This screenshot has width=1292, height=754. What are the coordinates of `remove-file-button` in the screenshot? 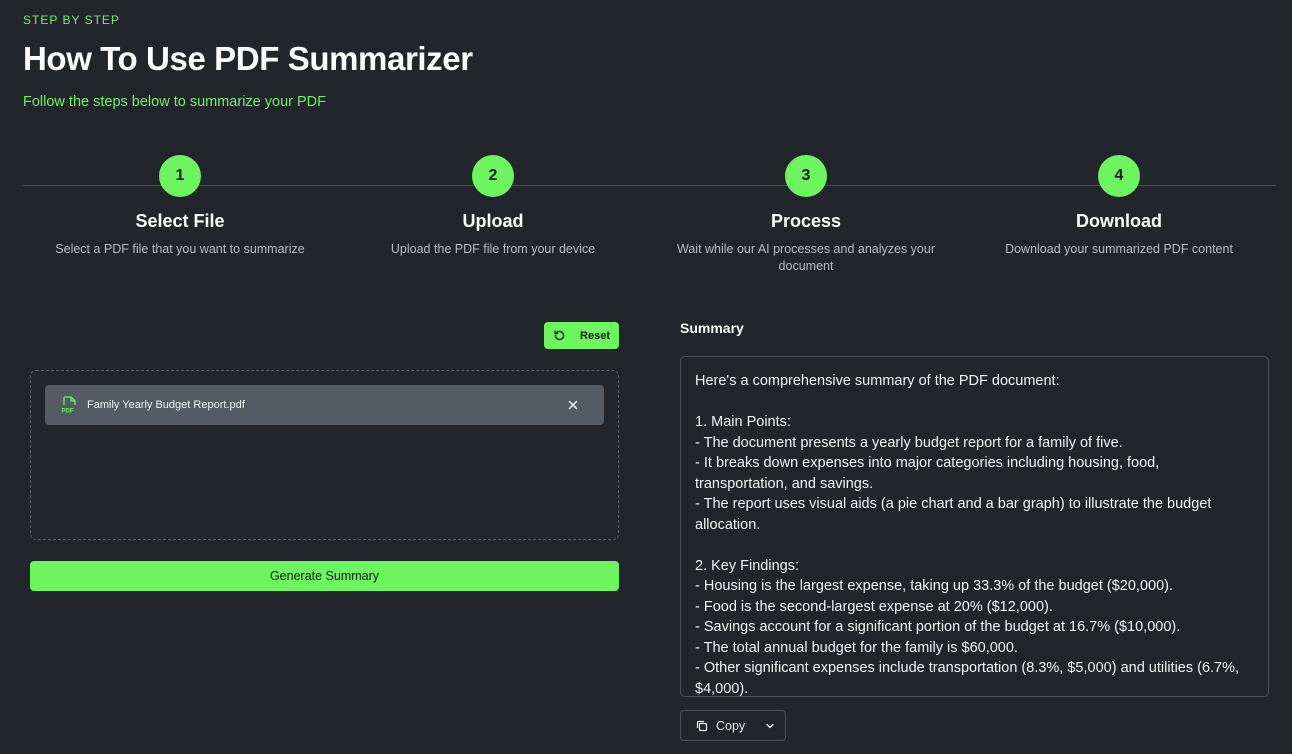 It's located at (573, 405).